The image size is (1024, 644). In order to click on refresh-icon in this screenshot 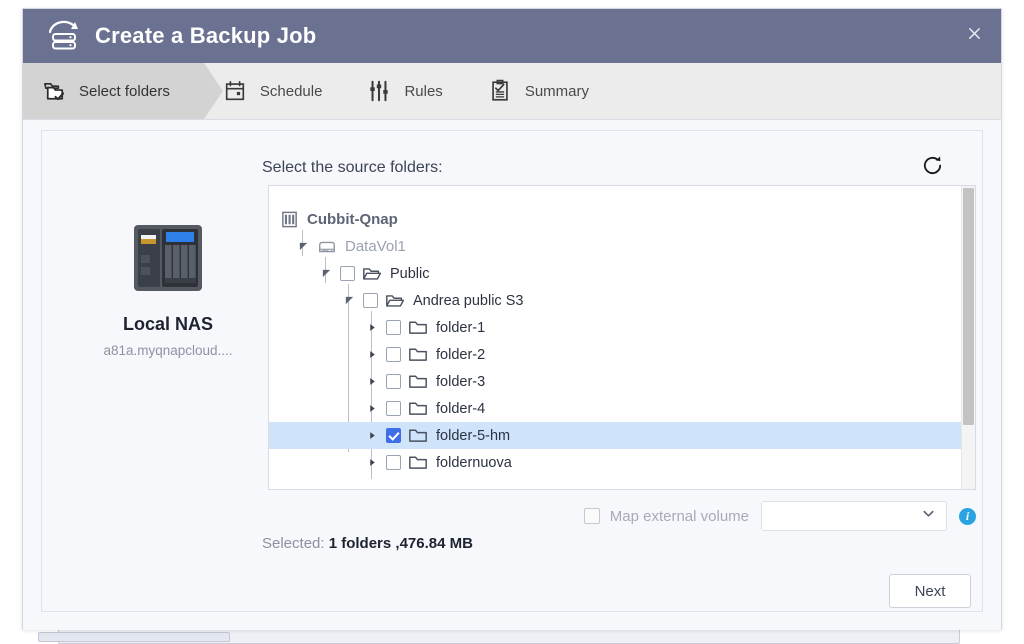, I will do `click(932, 165)`.